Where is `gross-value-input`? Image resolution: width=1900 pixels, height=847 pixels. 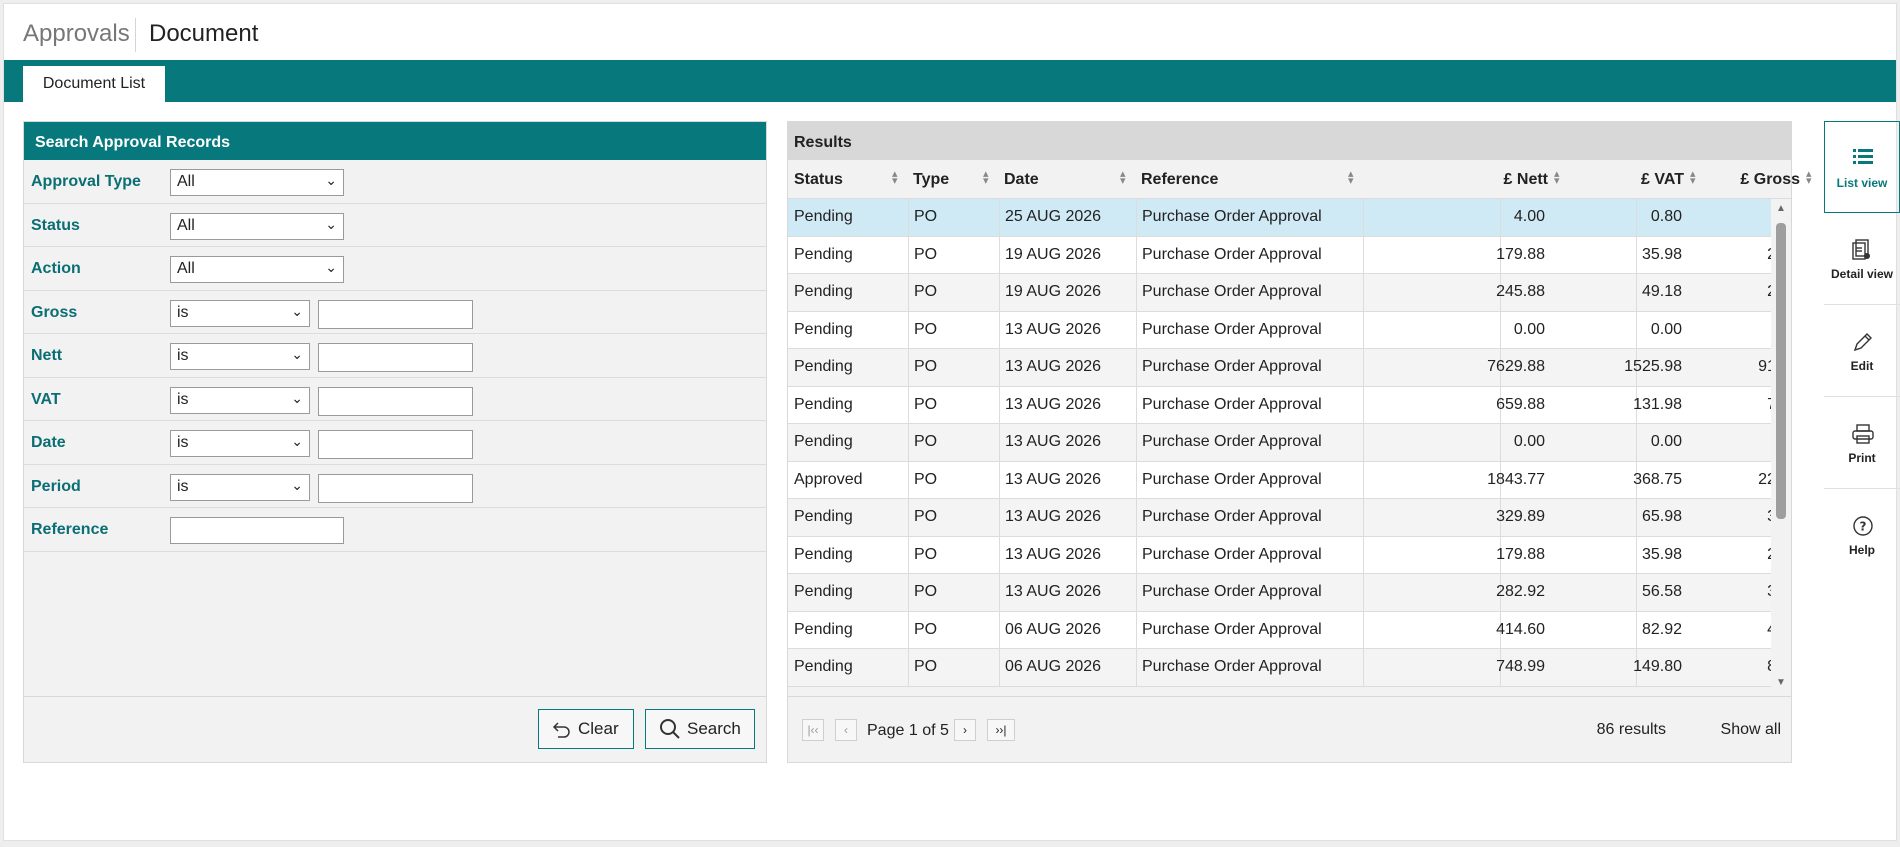 gross-value-input is located at coordinates (395, 314).